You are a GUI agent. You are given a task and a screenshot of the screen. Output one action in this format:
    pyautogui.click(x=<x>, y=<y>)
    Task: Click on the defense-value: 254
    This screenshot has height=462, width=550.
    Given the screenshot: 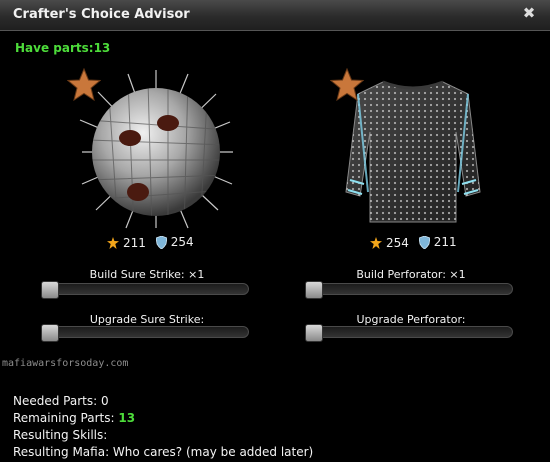 What is the action you would take?
    pyautogui.click(x=182, y=242)
    